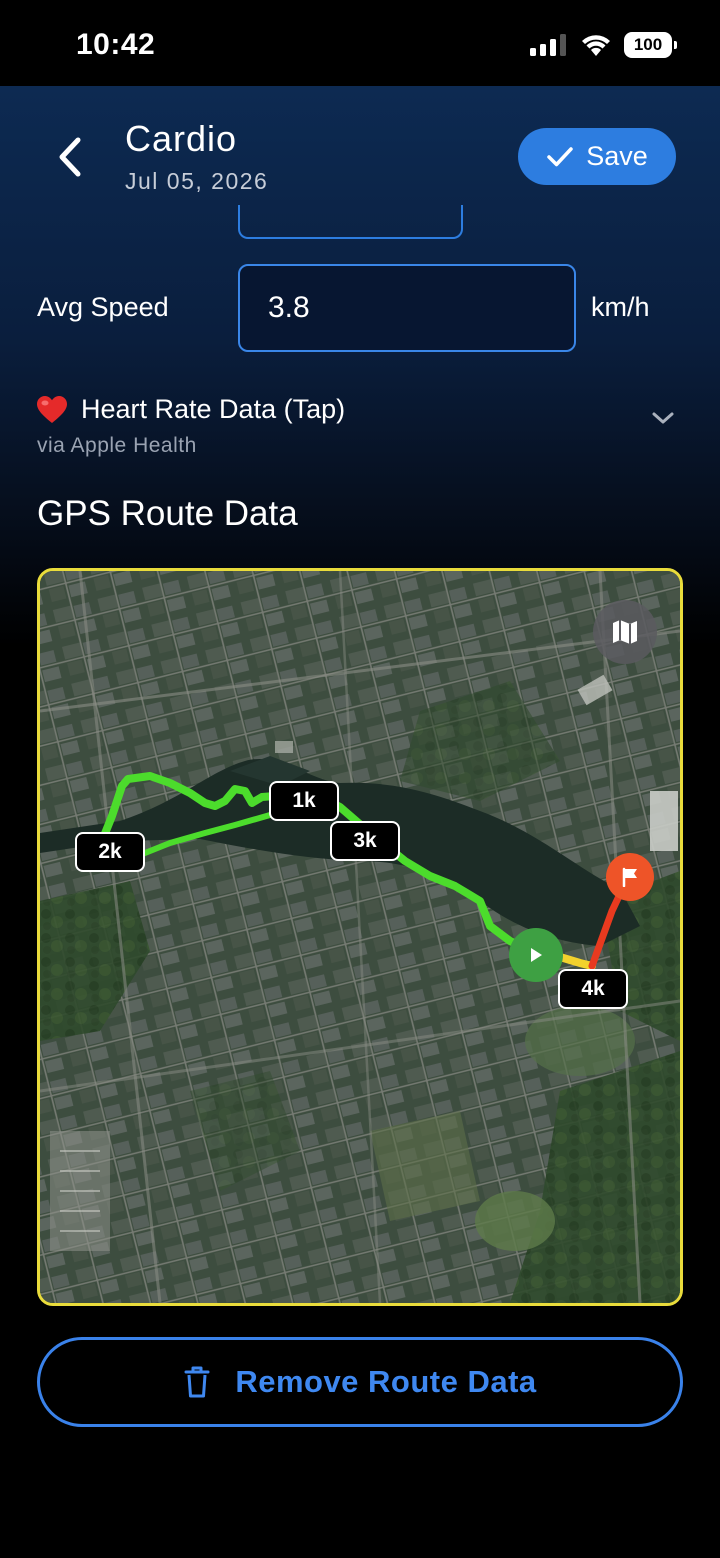  Describe the element at coordinates (304, 801) in the screenshot. I see `km-marker: 1k` at that location.